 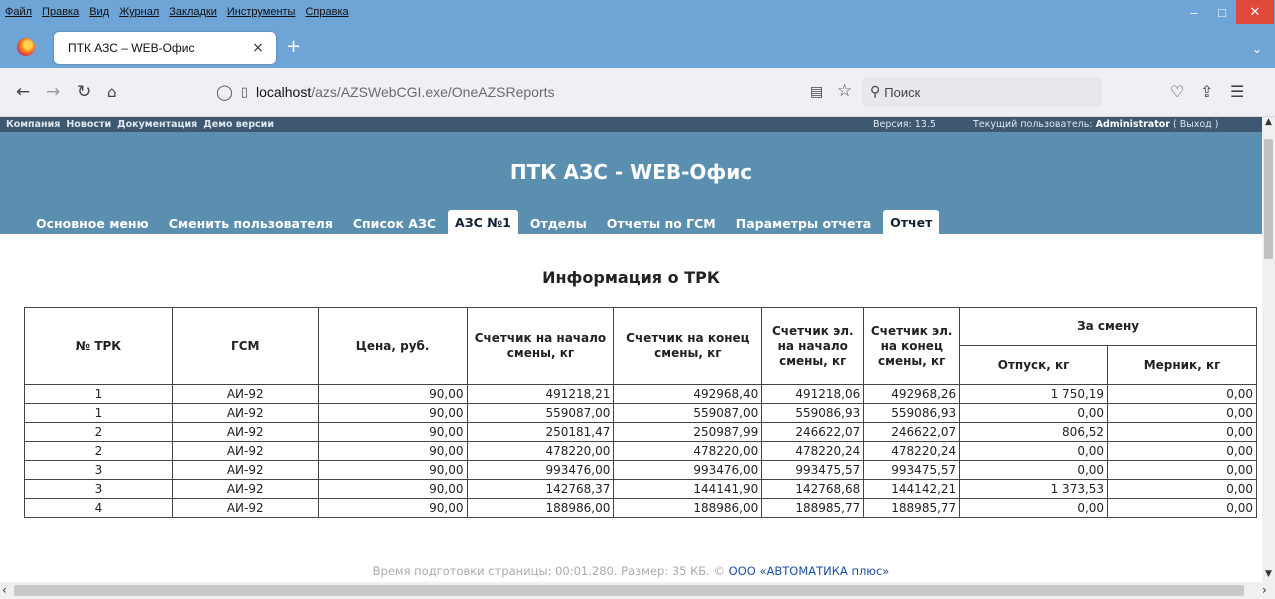 What do you see at coordinates (637, 46) in the screenshot?
I see `tab-strip: ПТК АЗС – WEB-Офис × + ⌄` at bounding box center [637, 46].